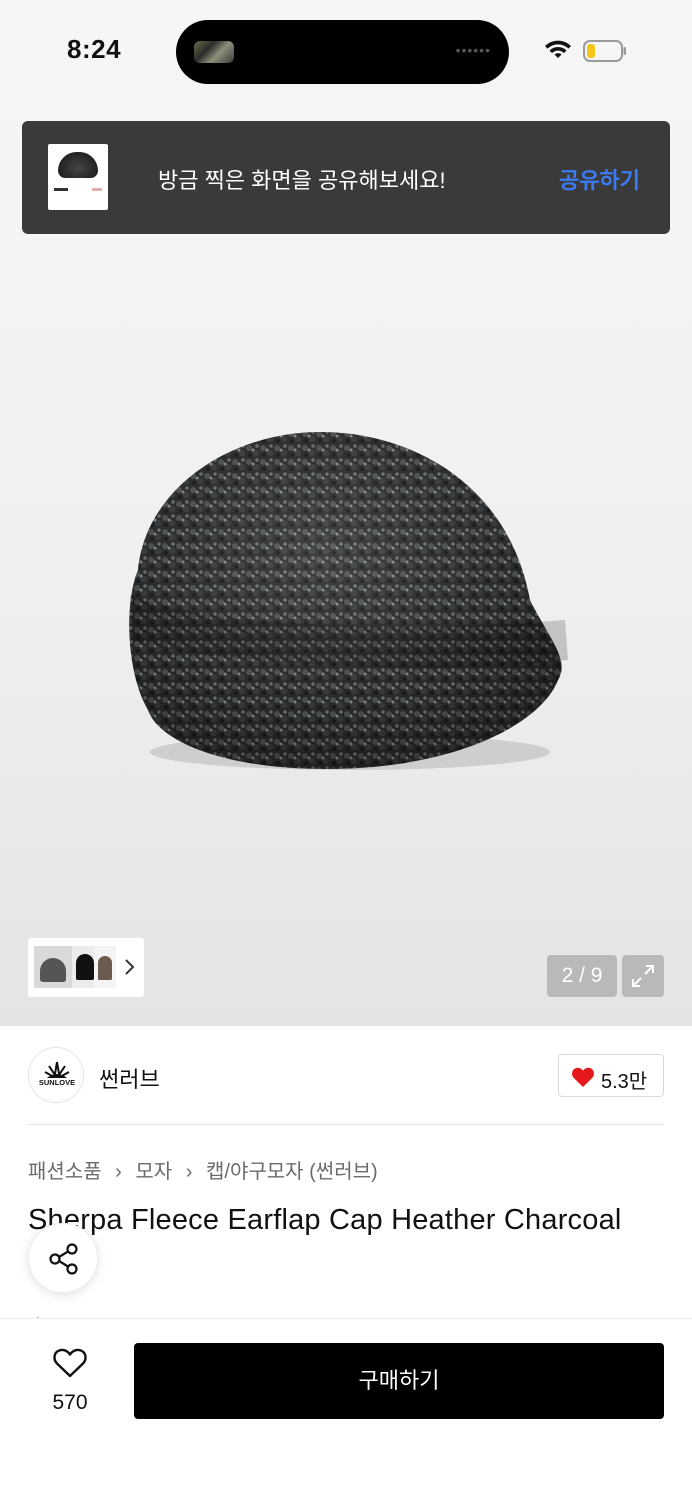 This screenshot has width=692, height=1500. Describe the element at coordinates (302, 180) in the screenshot. I see `toast-message: 방금 찍은 화면을 공유해보세요!` at that location.